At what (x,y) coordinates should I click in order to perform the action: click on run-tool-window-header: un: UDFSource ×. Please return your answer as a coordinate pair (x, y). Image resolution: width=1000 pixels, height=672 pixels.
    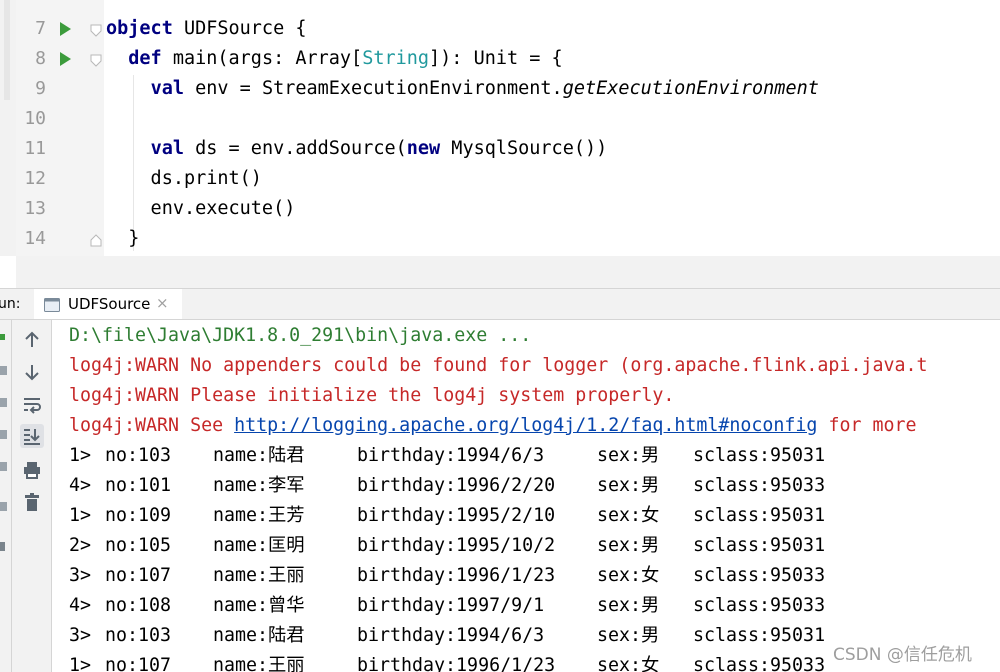
    Looking at the image, I should click on (500, 304).